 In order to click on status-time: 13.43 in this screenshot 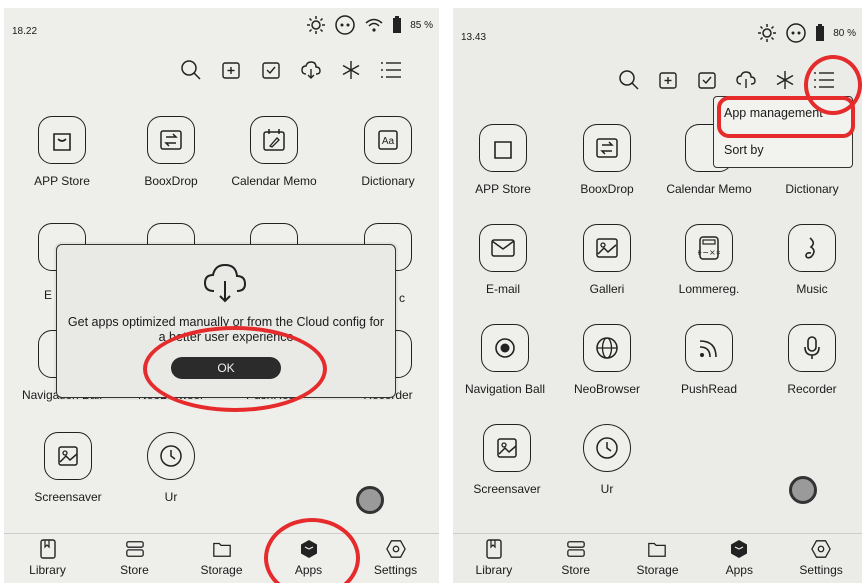, I will do `click(474, 37)`.